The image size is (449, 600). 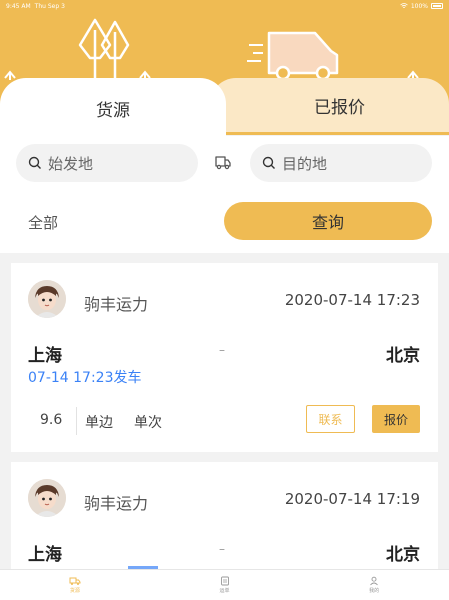 What do you see at coordinates (374, 591) in the screenshot?
I see `tab-me-label: 我的` at bounding box center [374, 591].